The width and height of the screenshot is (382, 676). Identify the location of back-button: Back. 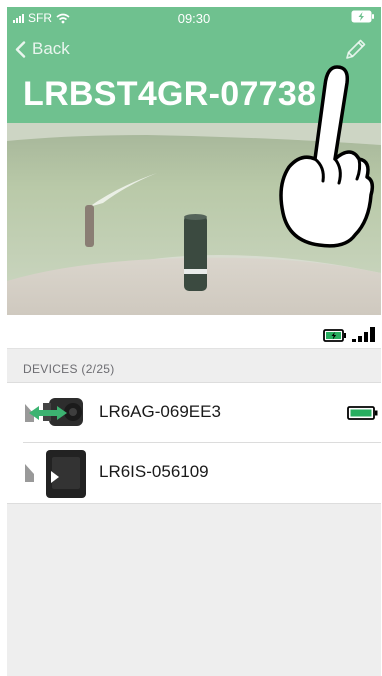
(42, 49).